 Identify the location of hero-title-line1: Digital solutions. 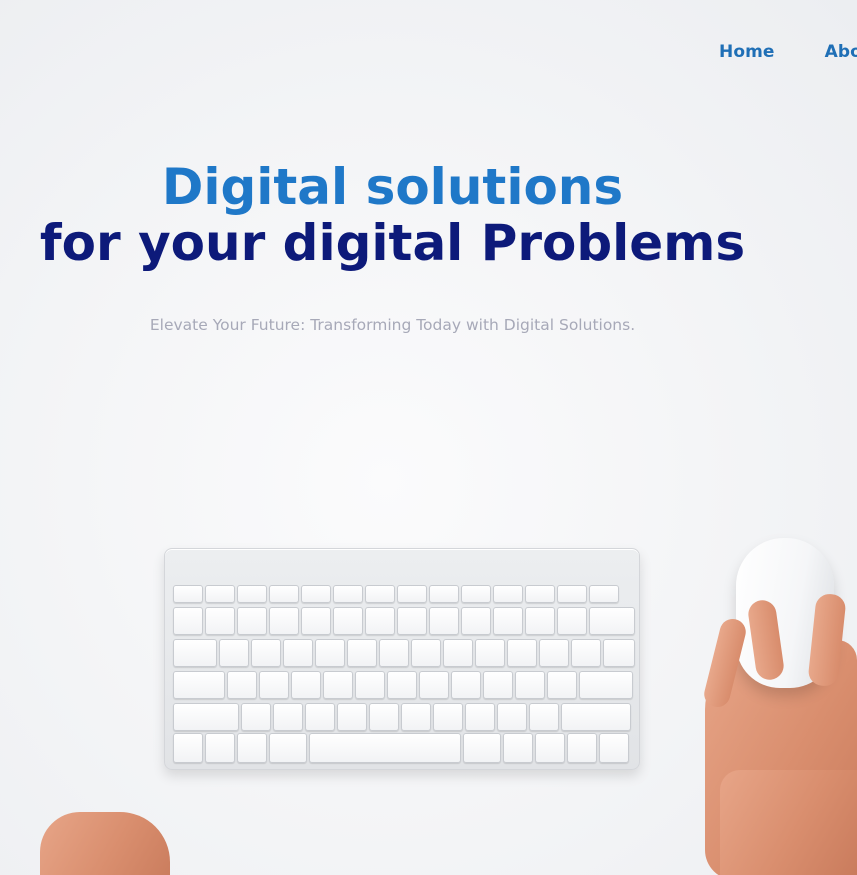
(392, 187).